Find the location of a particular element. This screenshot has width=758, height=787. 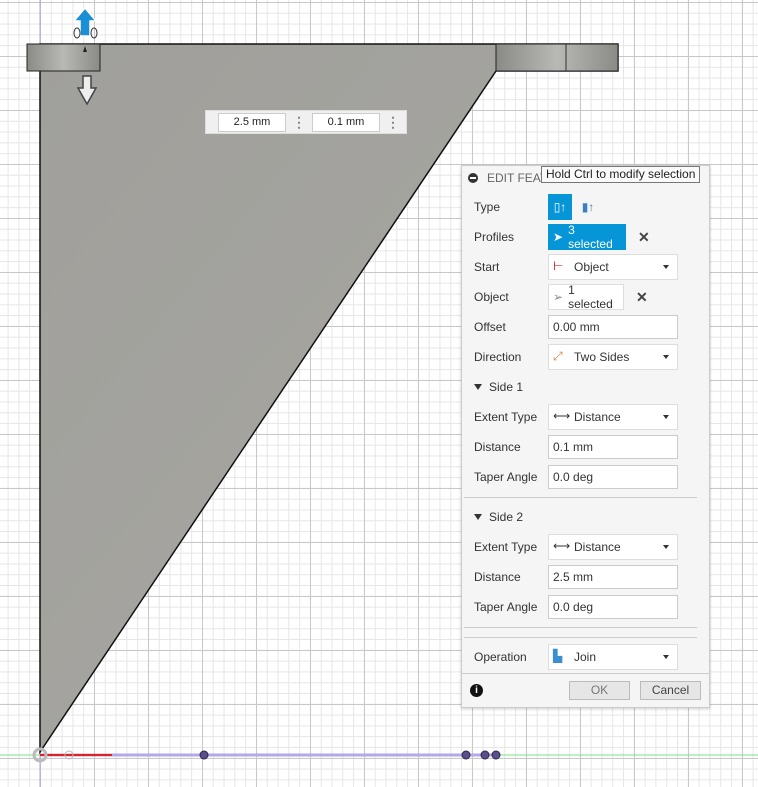

start-dropdown: ⊢ Object is located at coordinates (613, 267).